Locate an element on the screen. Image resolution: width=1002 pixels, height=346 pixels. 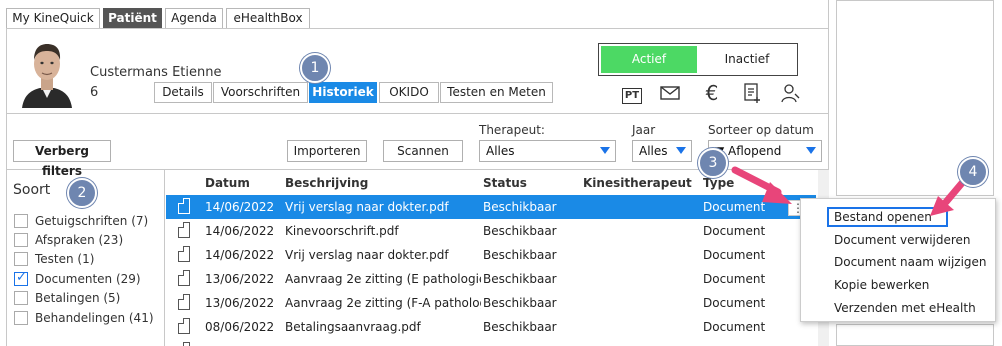
annotation-badge-4: 4 is located at coordinates (973, 172).